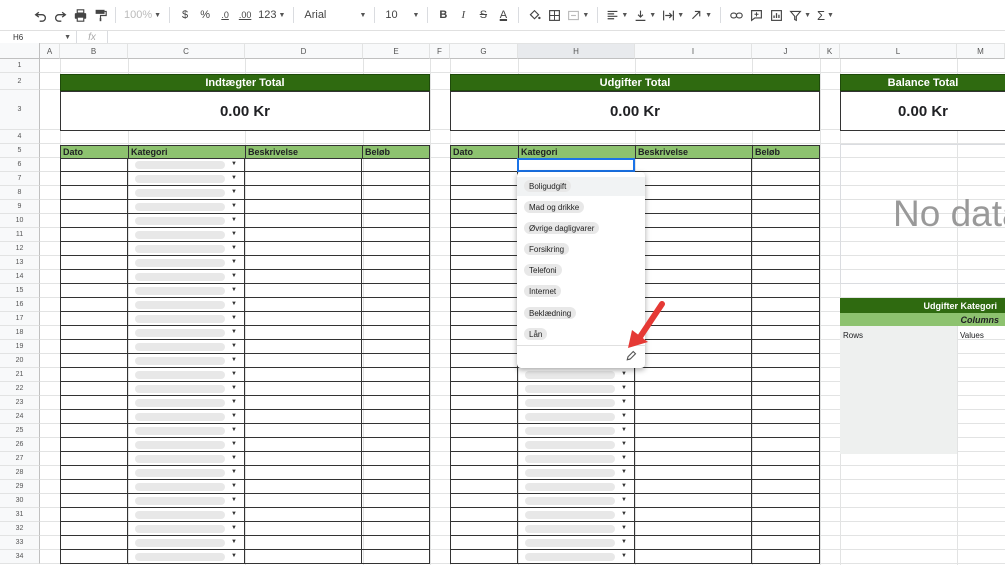  What do you see at coordinates (645, 15) in the screenshot?
I see `vertical-align-icon: ▼` at bounding box center [645, 15].